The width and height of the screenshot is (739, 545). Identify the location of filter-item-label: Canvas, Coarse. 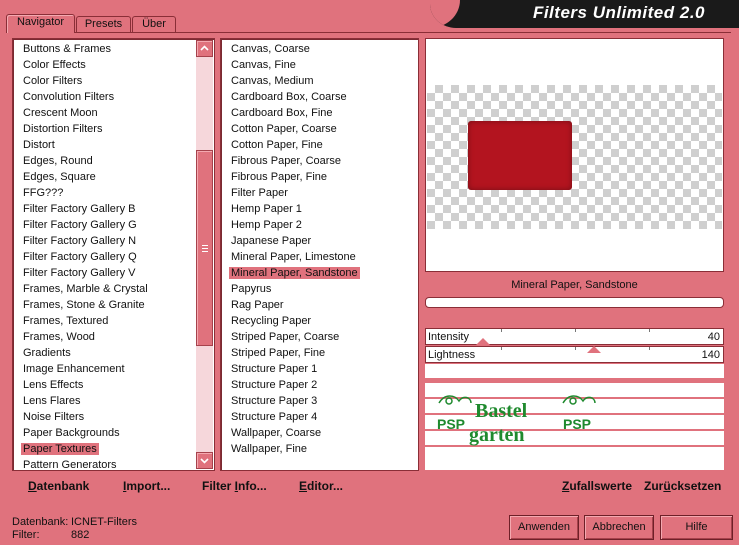
(270, 49).